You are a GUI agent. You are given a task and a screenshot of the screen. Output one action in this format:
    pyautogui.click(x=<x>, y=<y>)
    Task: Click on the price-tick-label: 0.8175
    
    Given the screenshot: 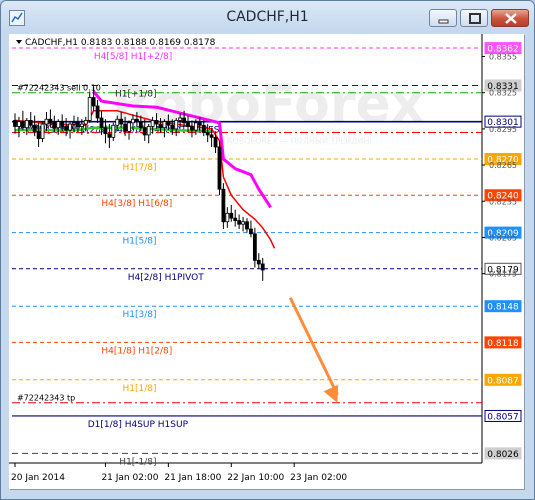 What is the action you would take?
    pyautogui.click(x=503, y=274)
    